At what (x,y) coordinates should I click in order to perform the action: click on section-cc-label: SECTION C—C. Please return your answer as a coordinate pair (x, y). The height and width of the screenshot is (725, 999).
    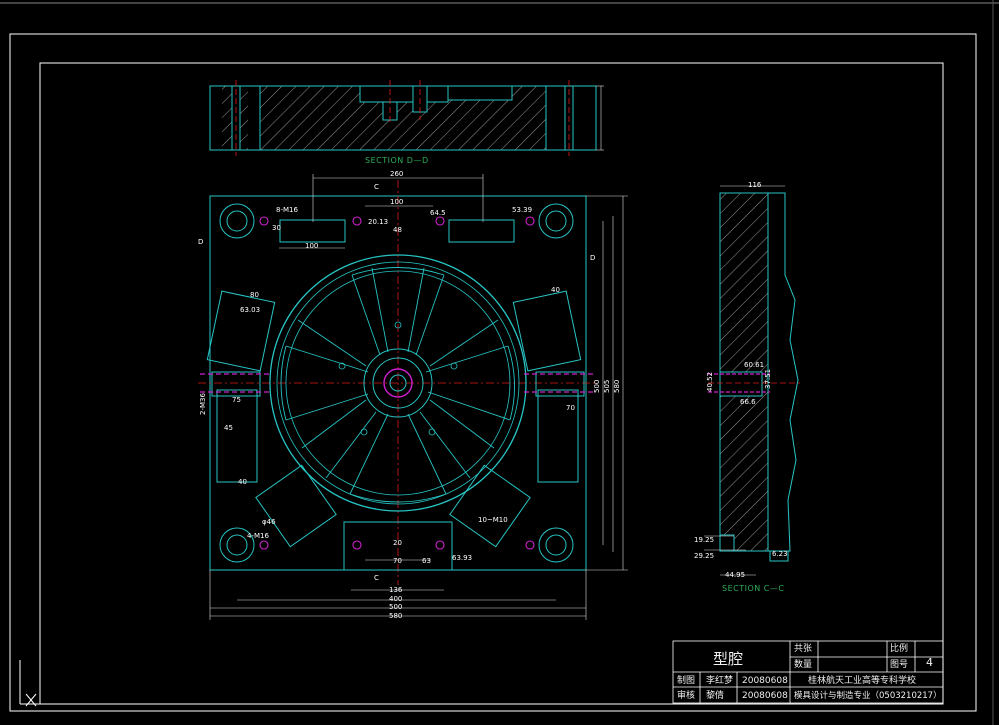
    Looking at the image, I should click on (753, 588).